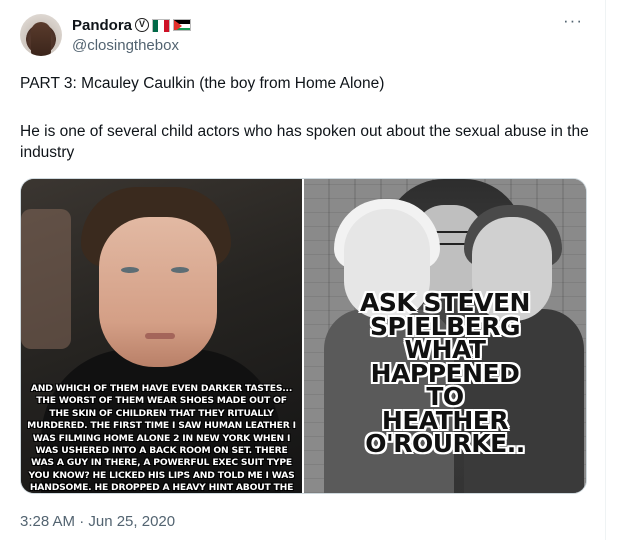 The height and width of the screenshot is (540, 625). I want to click on photo-mouth, so click(160, 336).